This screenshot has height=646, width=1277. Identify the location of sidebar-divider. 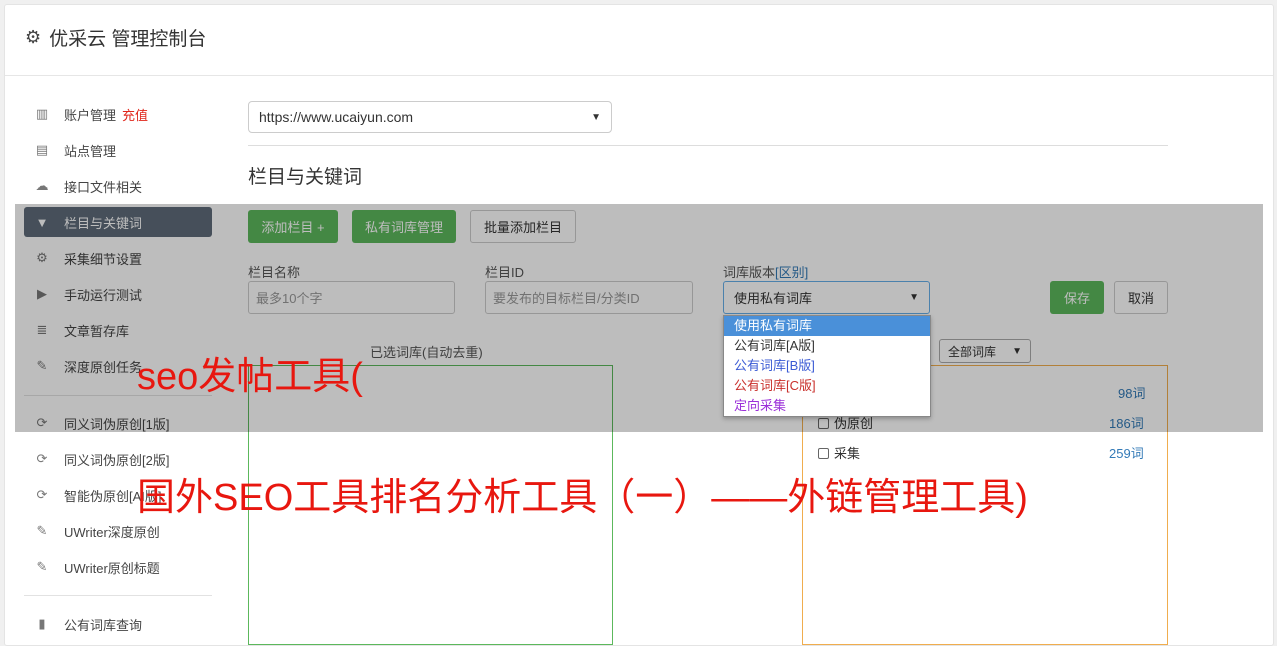
(118, 595).